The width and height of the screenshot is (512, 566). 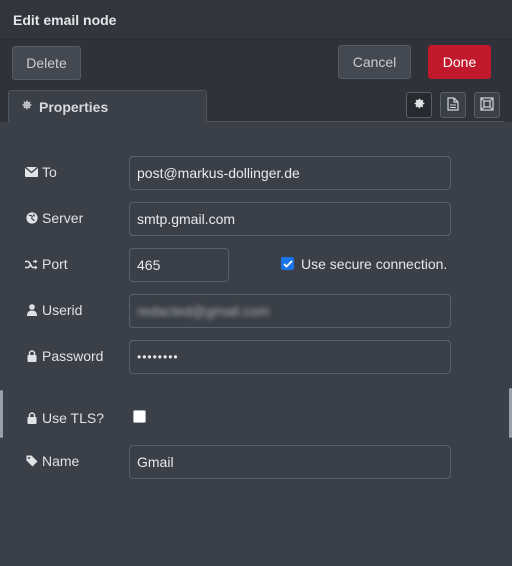 I want to click on tab-appearance, so click(x=487, y=105).